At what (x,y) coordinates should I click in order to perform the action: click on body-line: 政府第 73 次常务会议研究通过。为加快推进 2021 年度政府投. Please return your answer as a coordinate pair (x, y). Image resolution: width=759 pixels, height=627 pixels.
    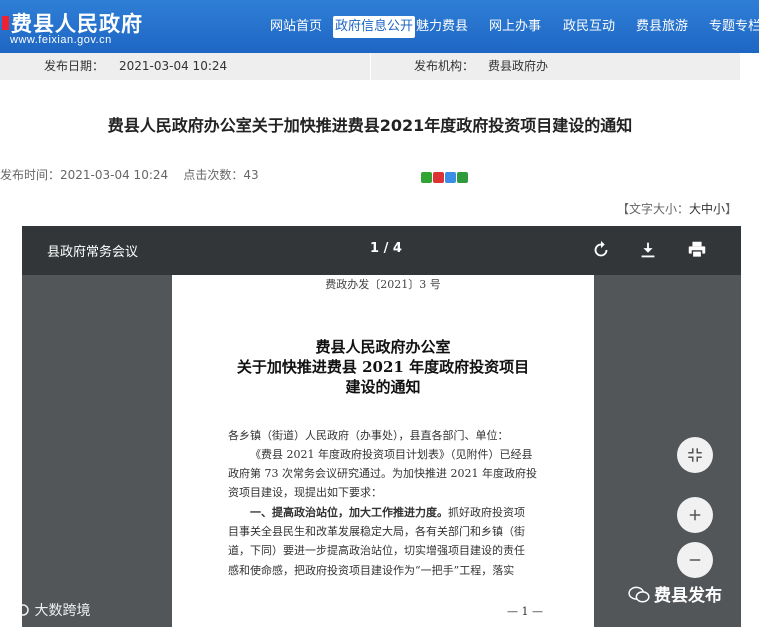
    Looking at the image, I should click on (382, 473).